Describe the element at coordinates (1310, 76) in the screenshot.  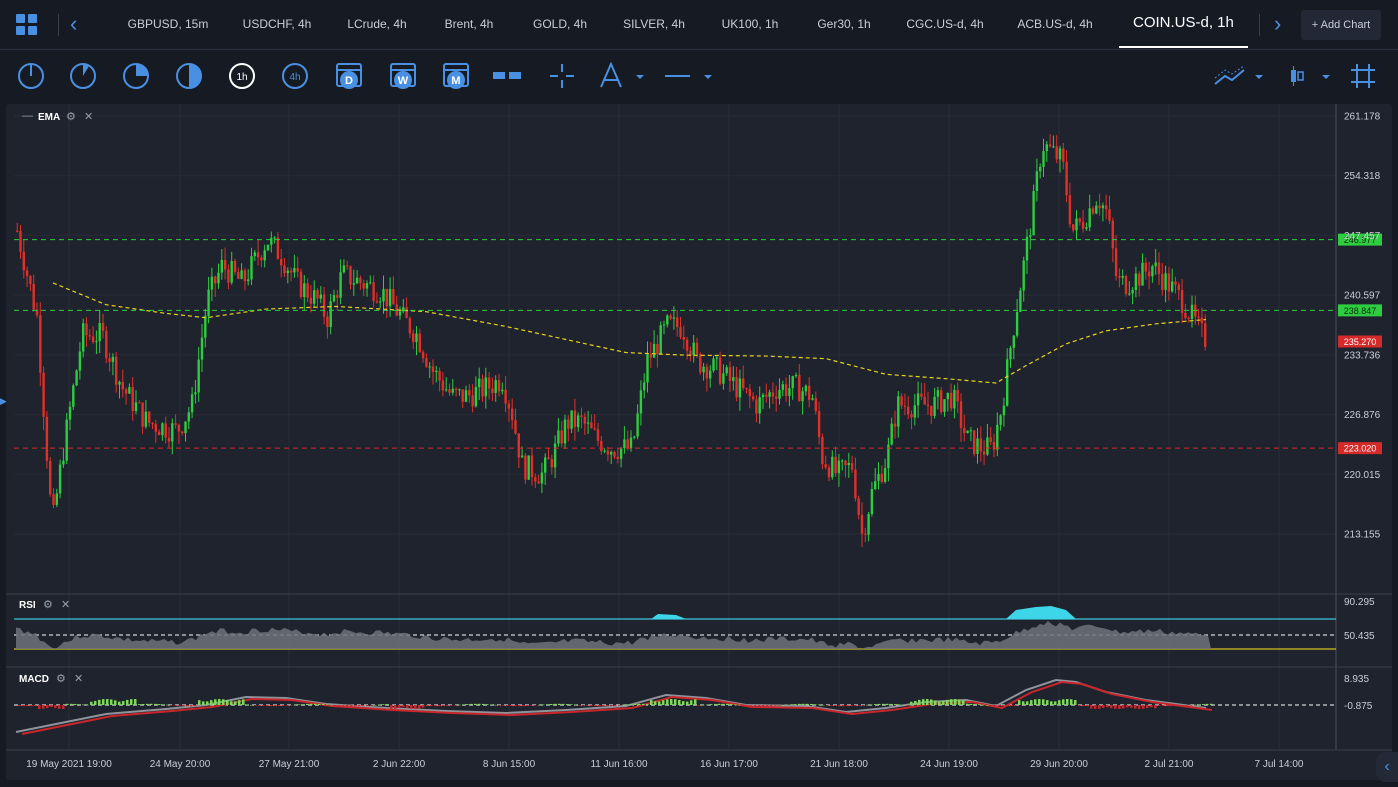
I see `chart-type-candles-icon` at that location.